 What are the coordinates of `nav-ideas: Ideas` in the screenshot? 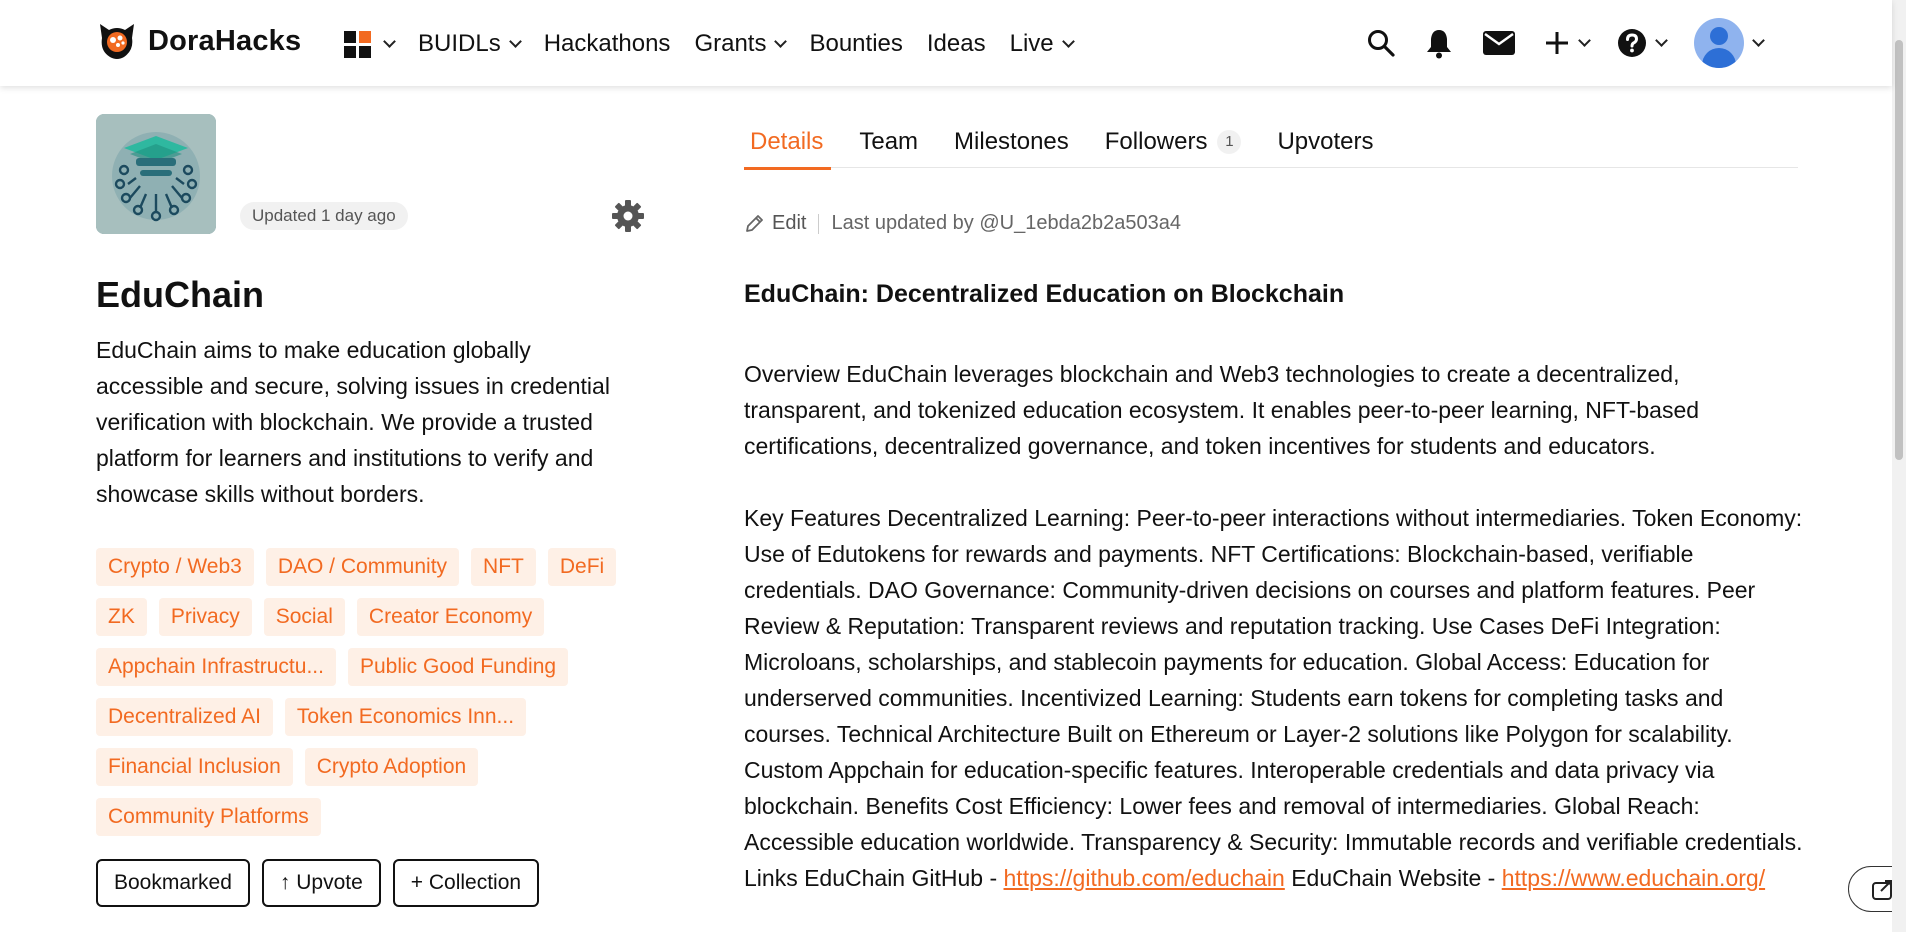 It's located at (956, 44).